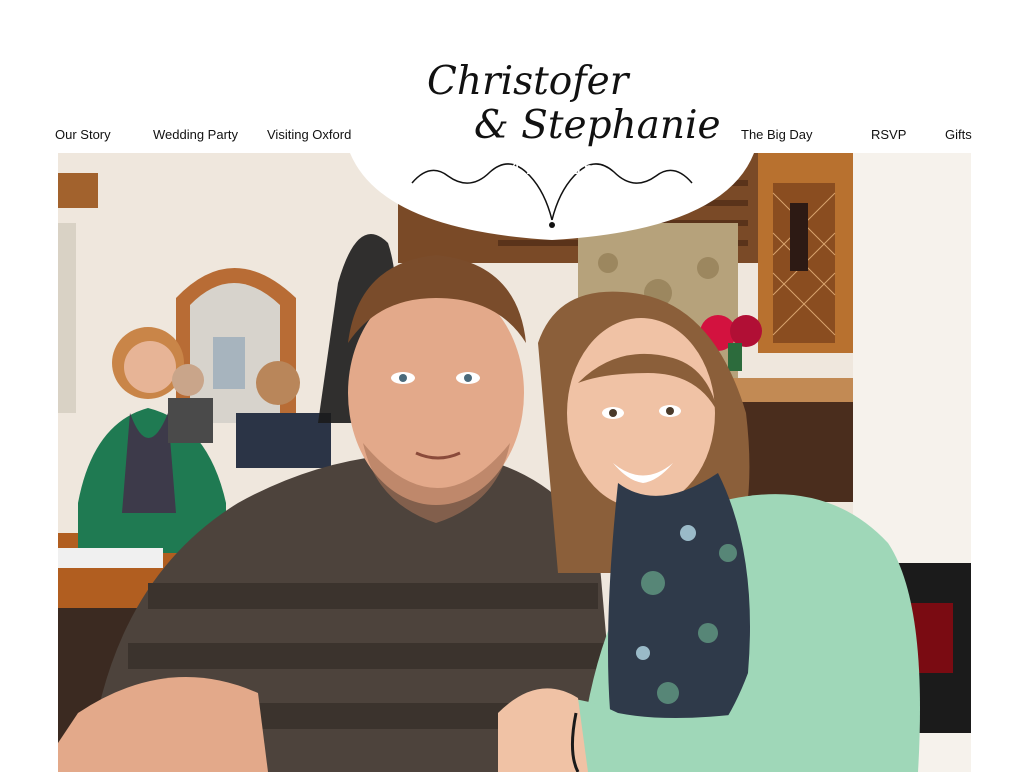  I want to click on wedding-date: 4.18.2015, so click(552, 168).